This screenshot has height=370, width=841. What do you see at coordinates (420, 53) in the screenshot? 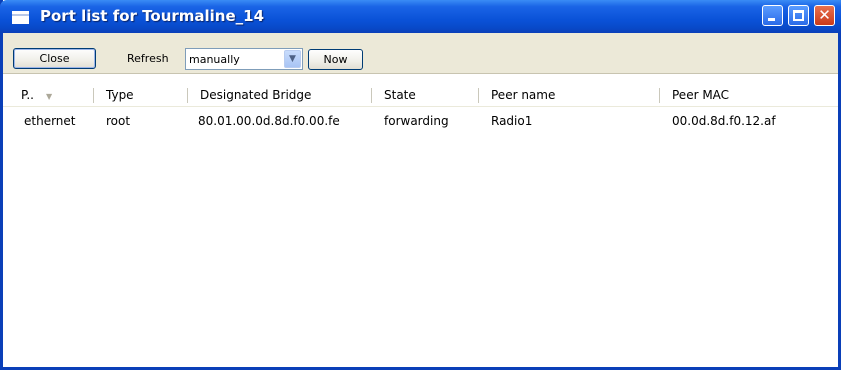
I see `toolbar: Close Refresh manually ▼ Now` at bounding box center [420, 53].